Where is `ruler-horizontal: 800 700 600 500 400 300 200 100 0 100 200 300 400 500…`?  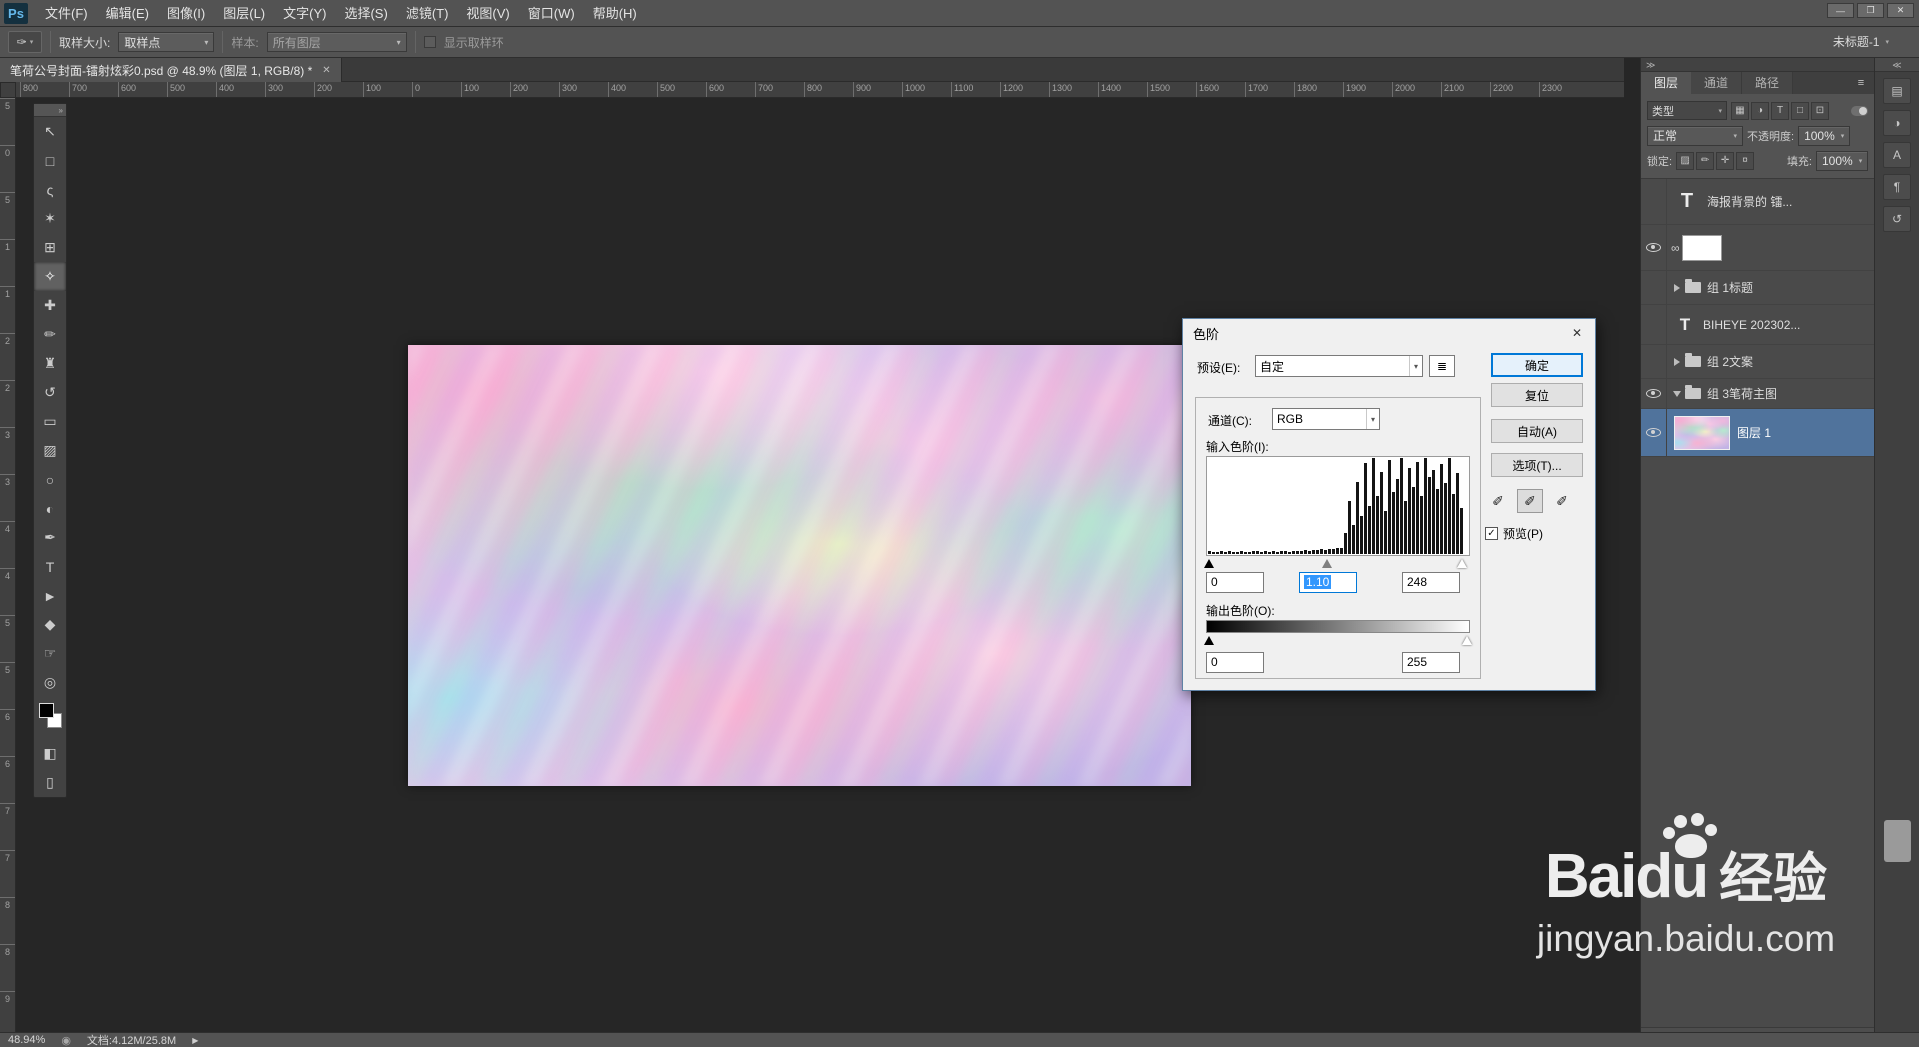 ruler-horizontal: 800 700 600 500 400 300 200 100 0 100 200 300 400 500… is located at coordinates (820, 90).